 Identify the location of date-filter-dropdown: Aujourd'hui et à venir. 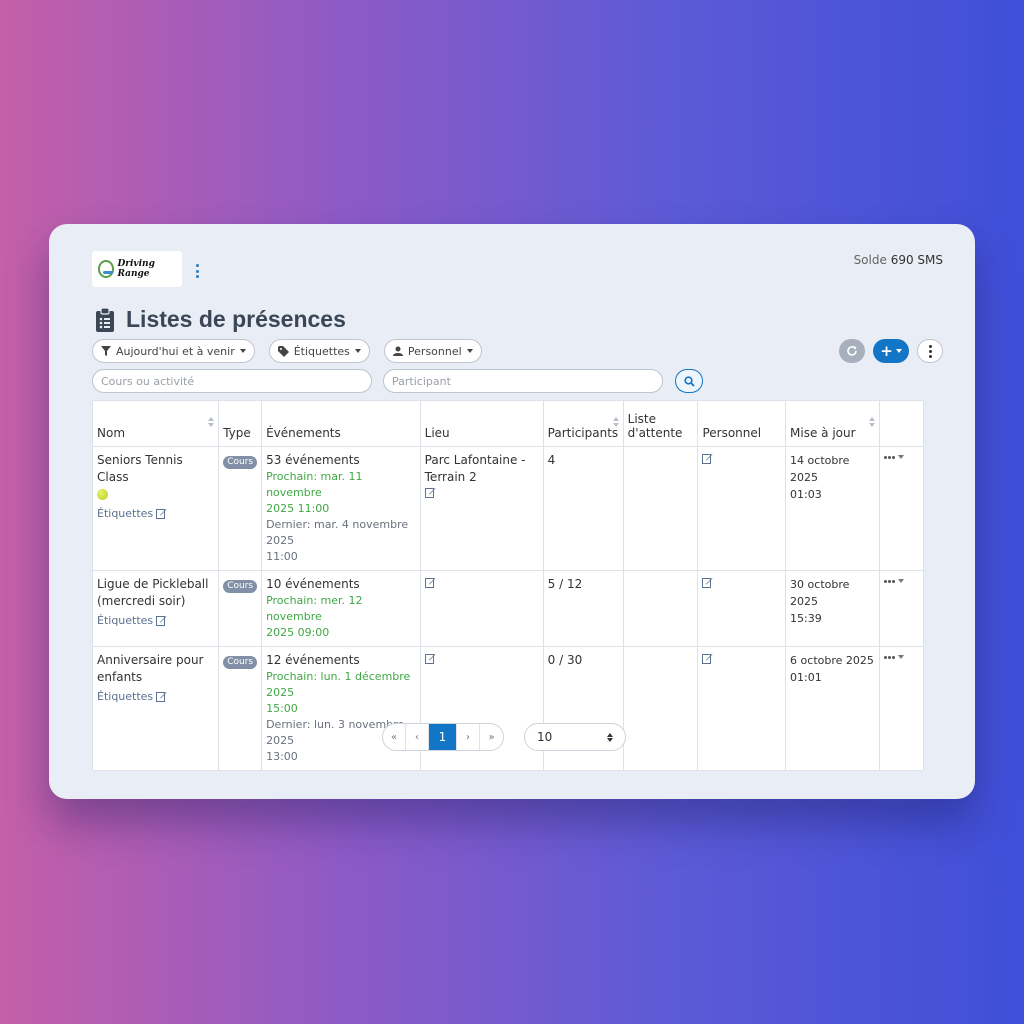
(173, 351).